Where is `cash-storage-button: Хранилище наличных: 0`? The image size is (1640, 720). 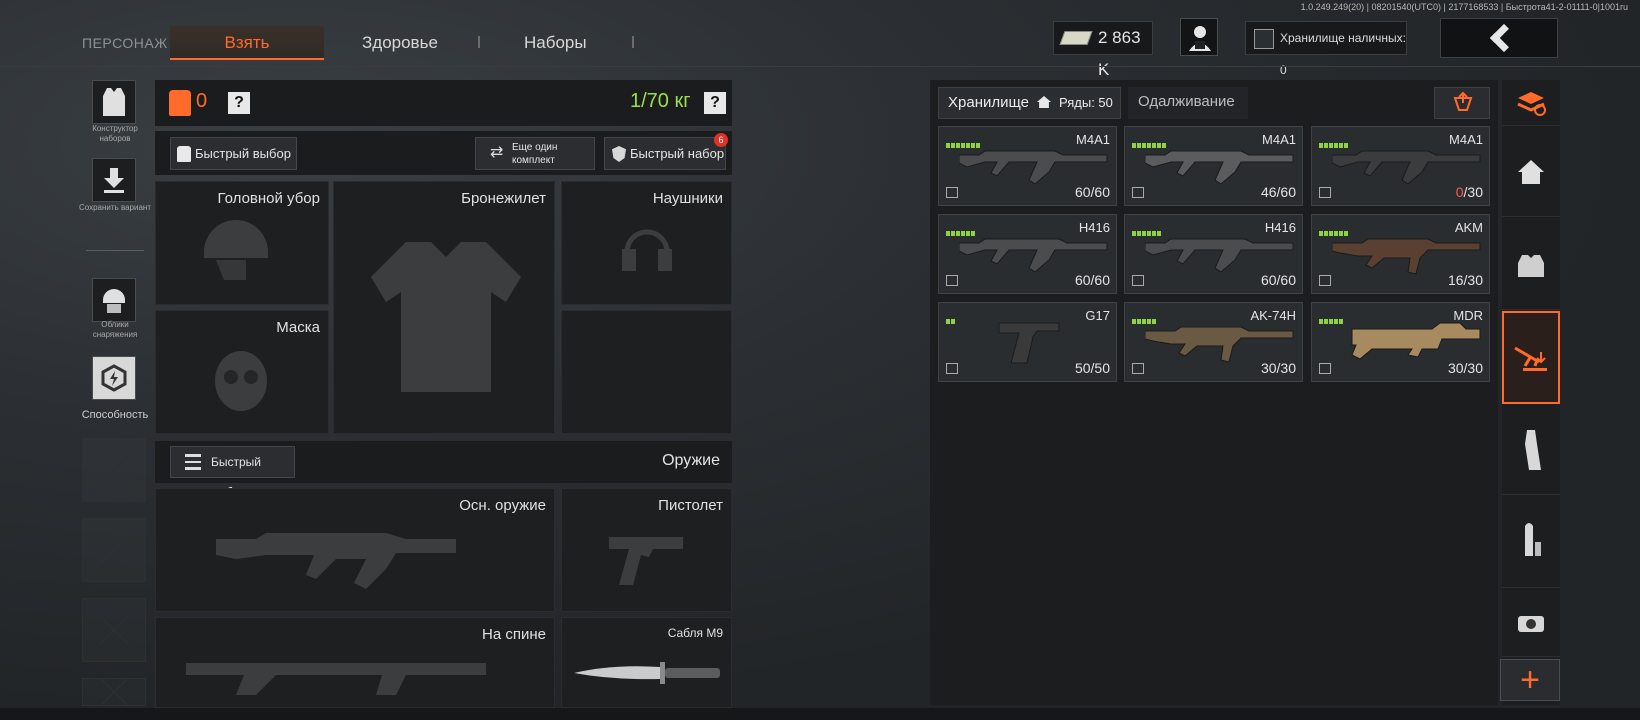
cash-storage-button: Хранилище наличных: 0 is located at coordinates (1326, 49).